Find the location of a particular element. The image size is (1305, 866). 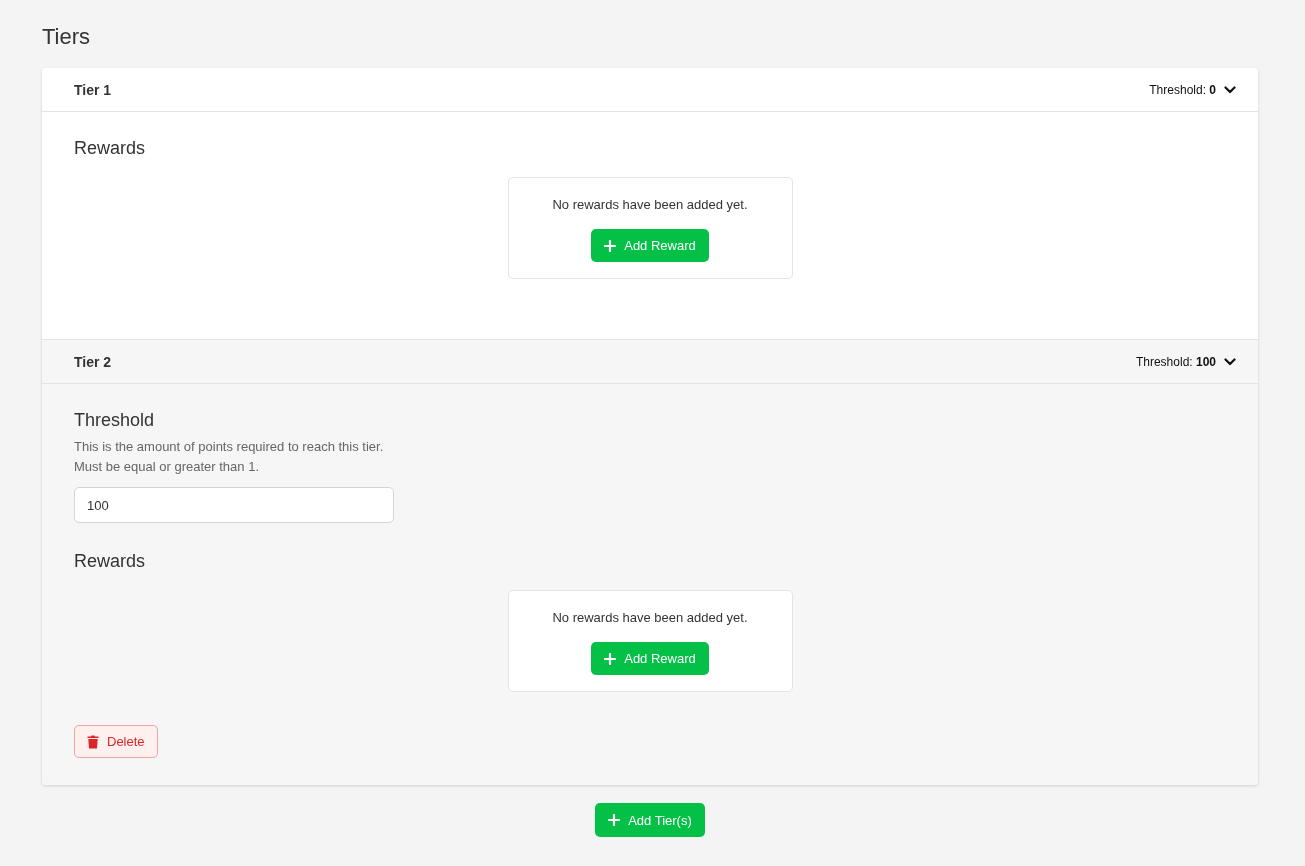

help-text: This is the amount of points required to reach this tier. is located at coordinates (229, 447).